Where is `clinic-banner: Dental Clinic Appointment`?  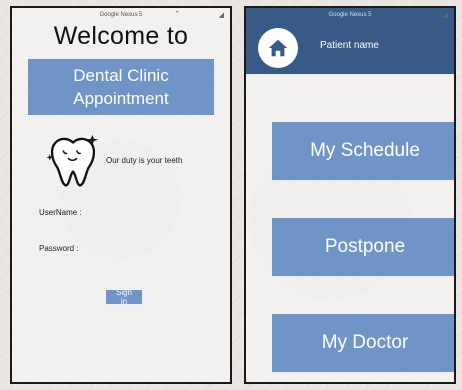 clinic-banner: Dental Clinic Appointment is located at coordinates (121, 87).